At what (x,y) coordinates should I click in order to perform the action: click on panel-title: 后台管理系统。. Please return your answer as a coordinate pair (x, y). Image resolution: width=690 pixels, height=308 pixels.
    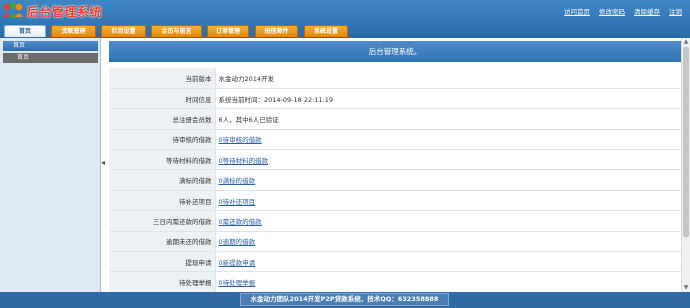
    Looking at the image, I should click on (395, 51).